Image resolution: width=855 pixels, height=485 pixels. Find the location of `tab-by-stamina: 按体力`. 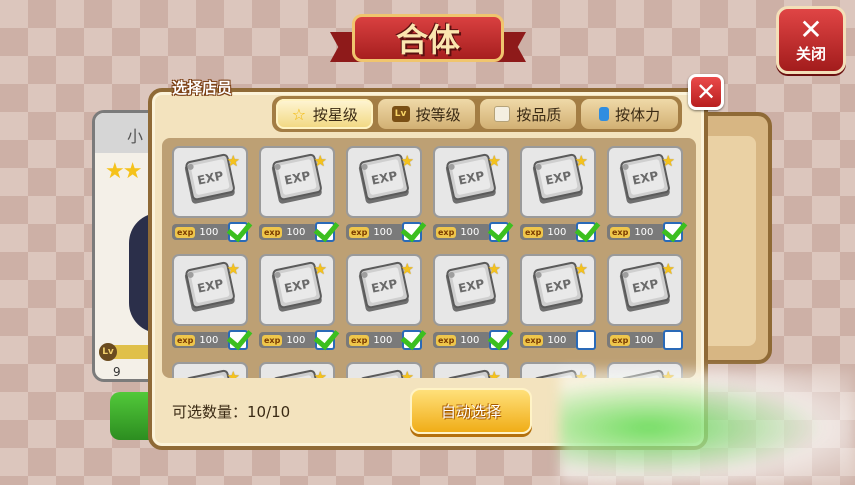

tab-by-stamina: 按体力 is located at coordinates (629, 114).